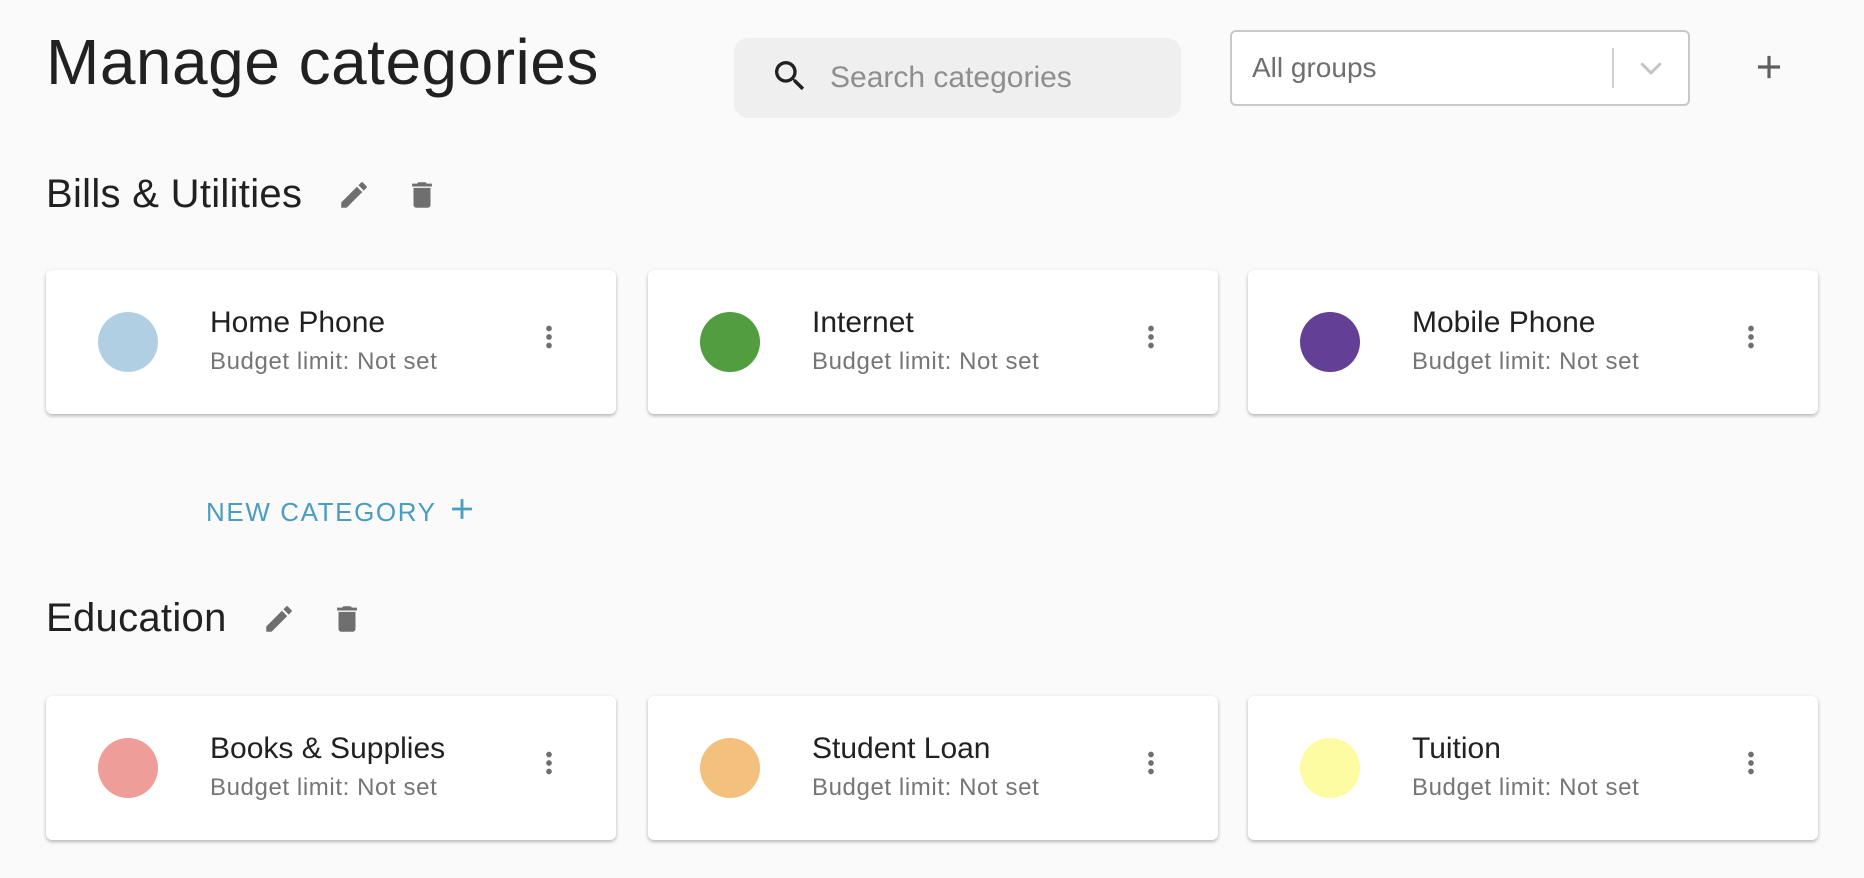 This screenshot has width=1864, height=878. What do you see at coordinates (1314, 67) in the screenshot?
I see `group-filter-value: All groups` at bounding box center [1314, 67].